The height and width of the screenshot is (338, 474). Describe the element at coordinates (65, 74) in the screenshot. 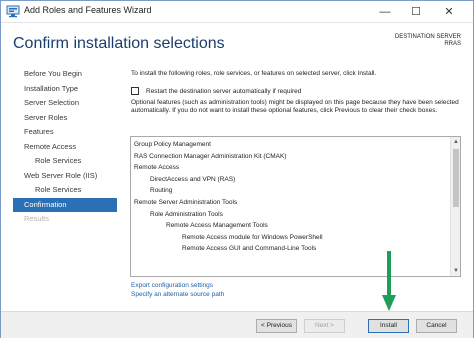

I see `nav-item-before-you-begin: Before You Begin` at that location.